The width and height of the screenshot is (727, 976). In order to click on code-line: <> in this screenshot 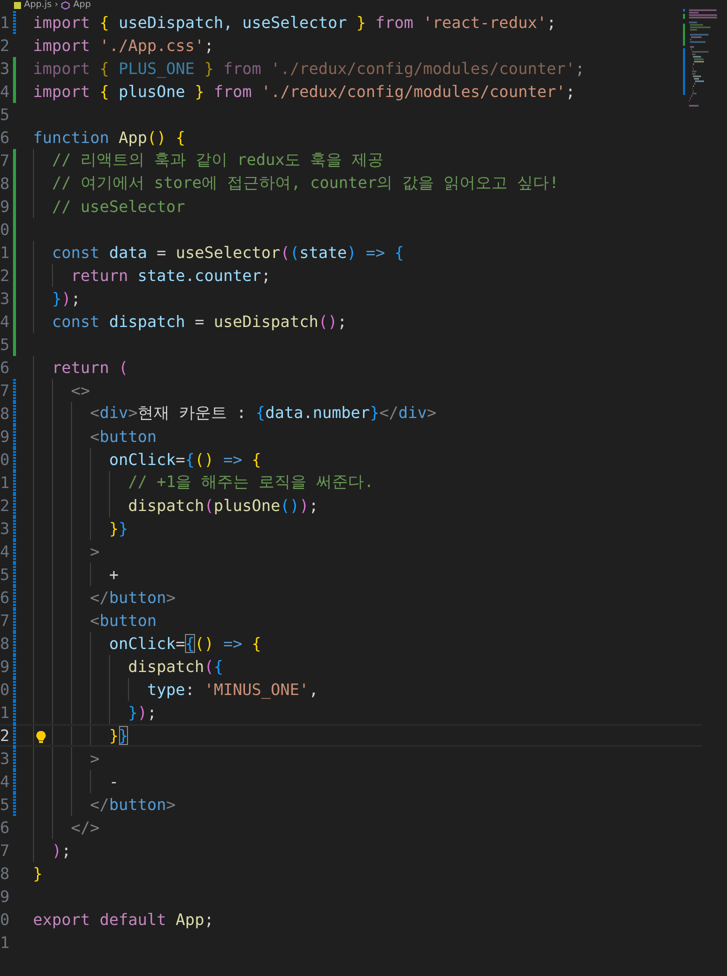, I will do `click(80, 390)`.